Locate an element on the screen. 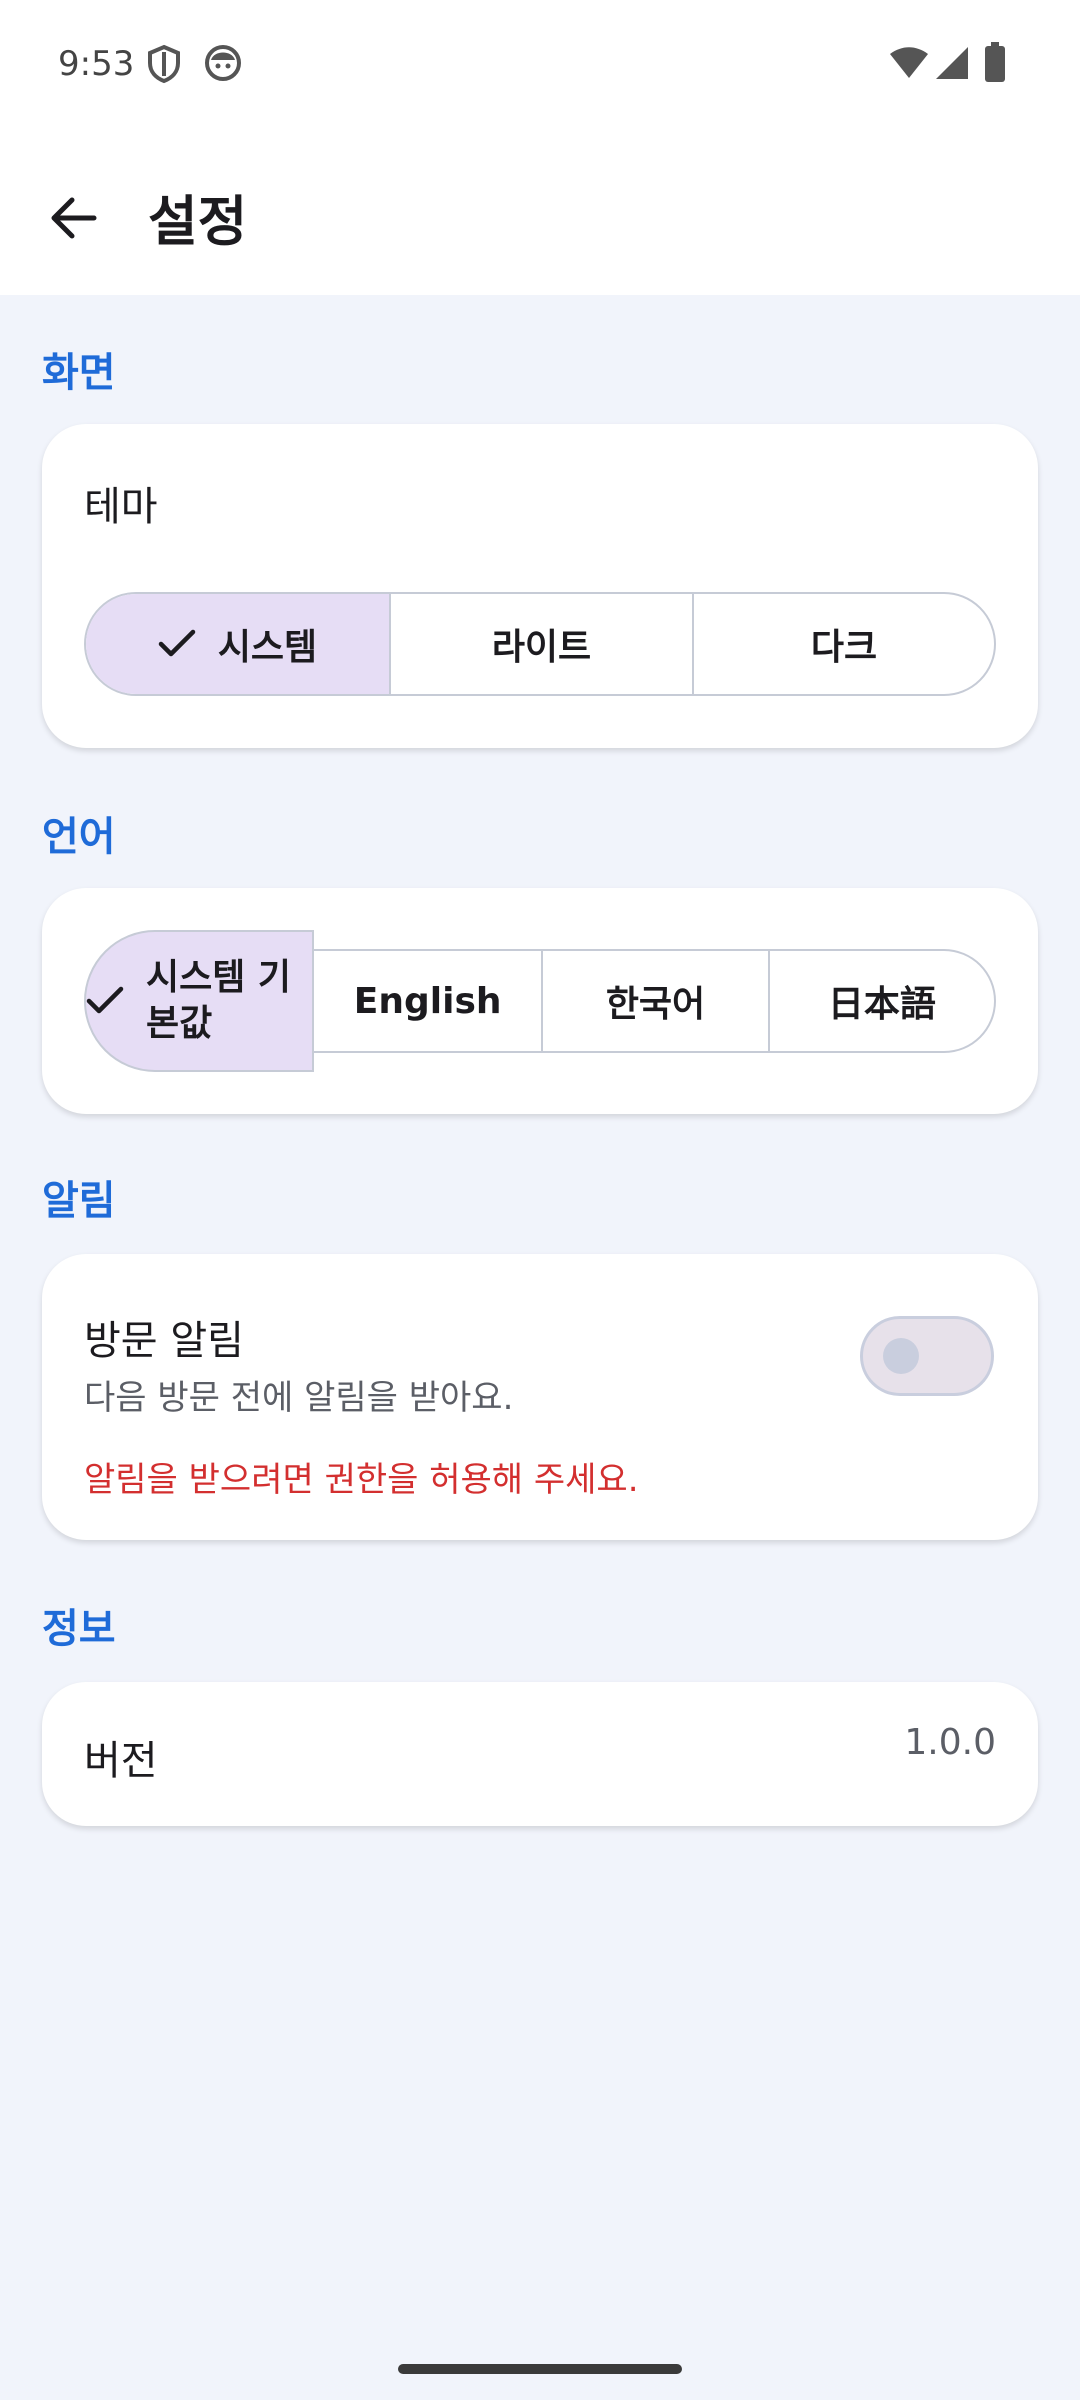 Image resolution: width=1080 pixels, height=2400 pixels. visit-notification-description: 다음 방문 전에 알림을 받아요. is located at coordinates (299, 1398).